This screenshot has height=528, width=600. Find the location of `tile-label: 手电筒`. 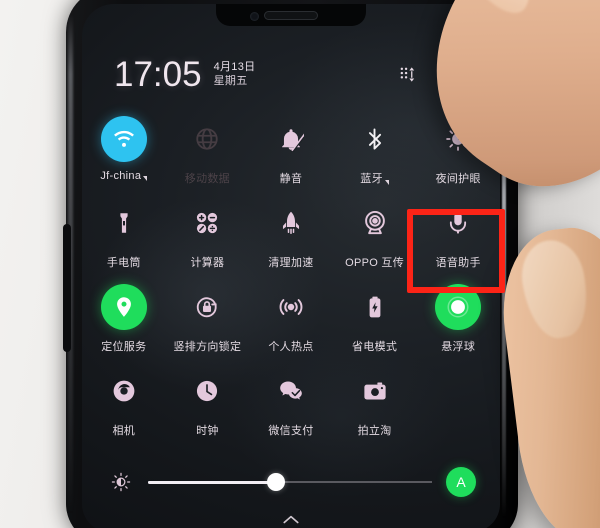

tile-label: 手电筒 is located at coordinates (124, 262).